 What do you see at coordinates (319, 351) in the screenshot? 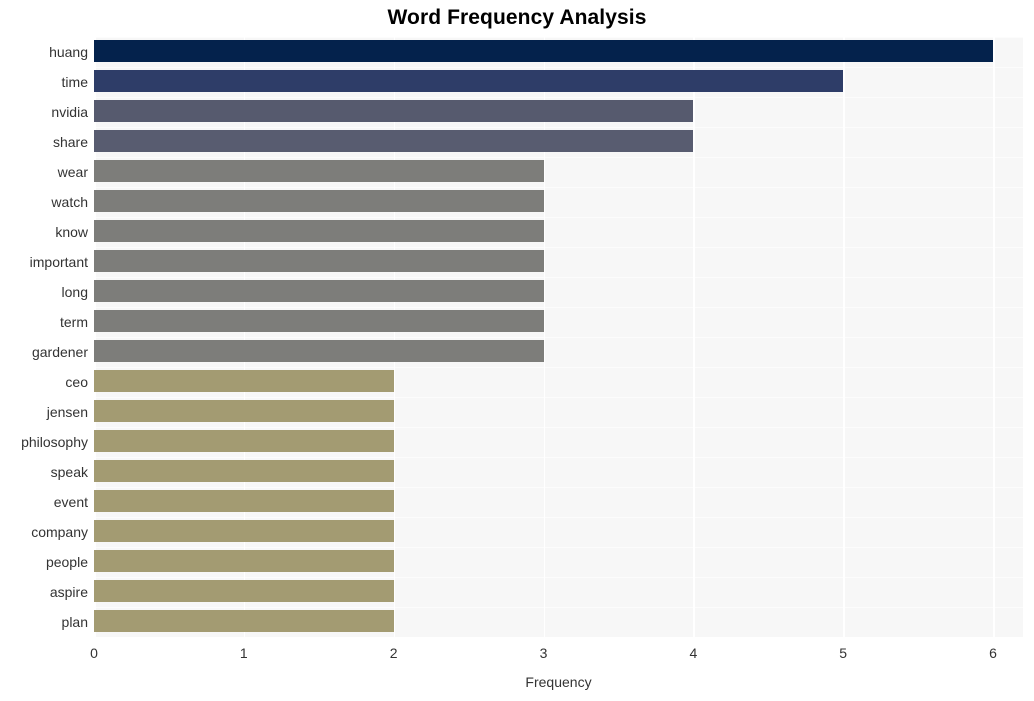
I see `bar-gardener` at bounding box center [319, 351].